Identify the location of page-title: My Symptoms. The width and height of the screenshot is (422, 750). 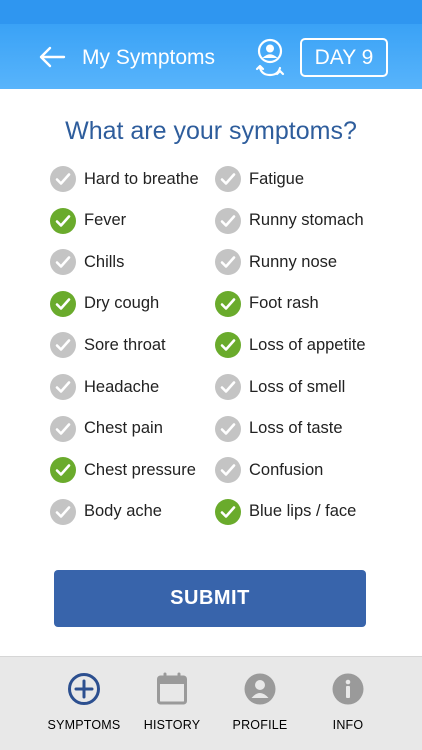
(149, 57).